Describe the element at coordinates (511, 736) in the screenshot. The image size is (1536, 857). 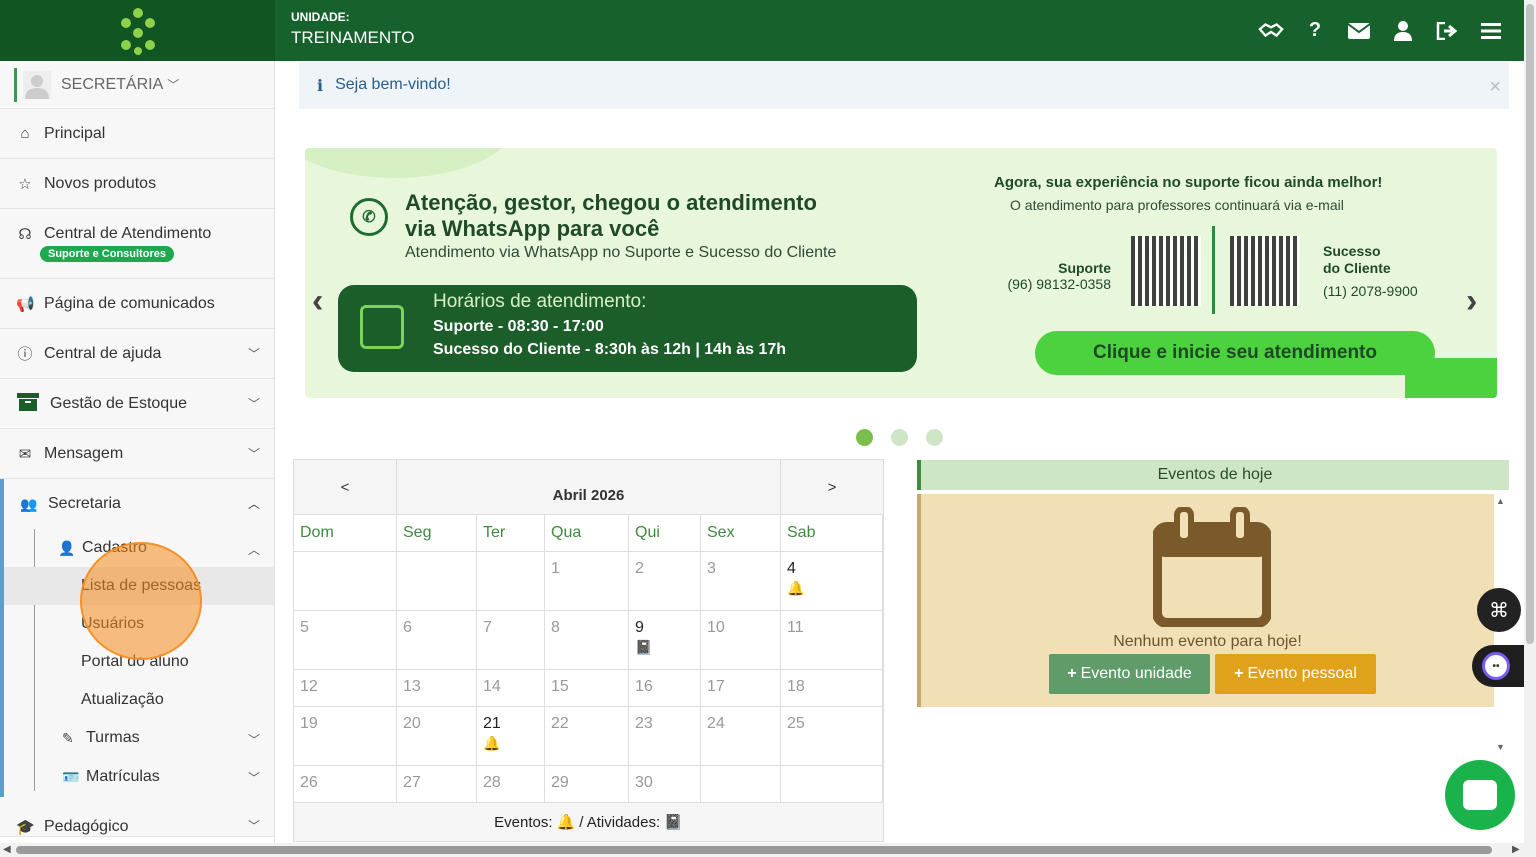
I see `calendar-day: 21 🔔` at that location.